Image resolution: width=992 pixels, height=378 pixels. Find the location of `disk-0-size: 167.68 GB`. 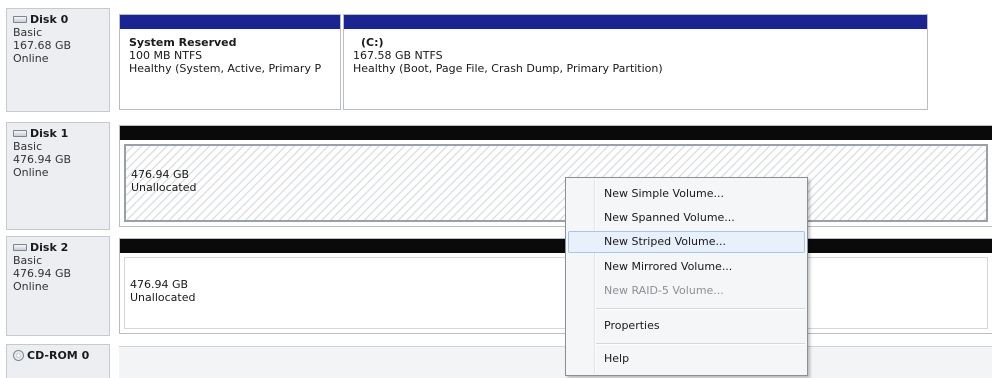

disk-0-size: 167.68 GB is located at coordinates (42, 45).